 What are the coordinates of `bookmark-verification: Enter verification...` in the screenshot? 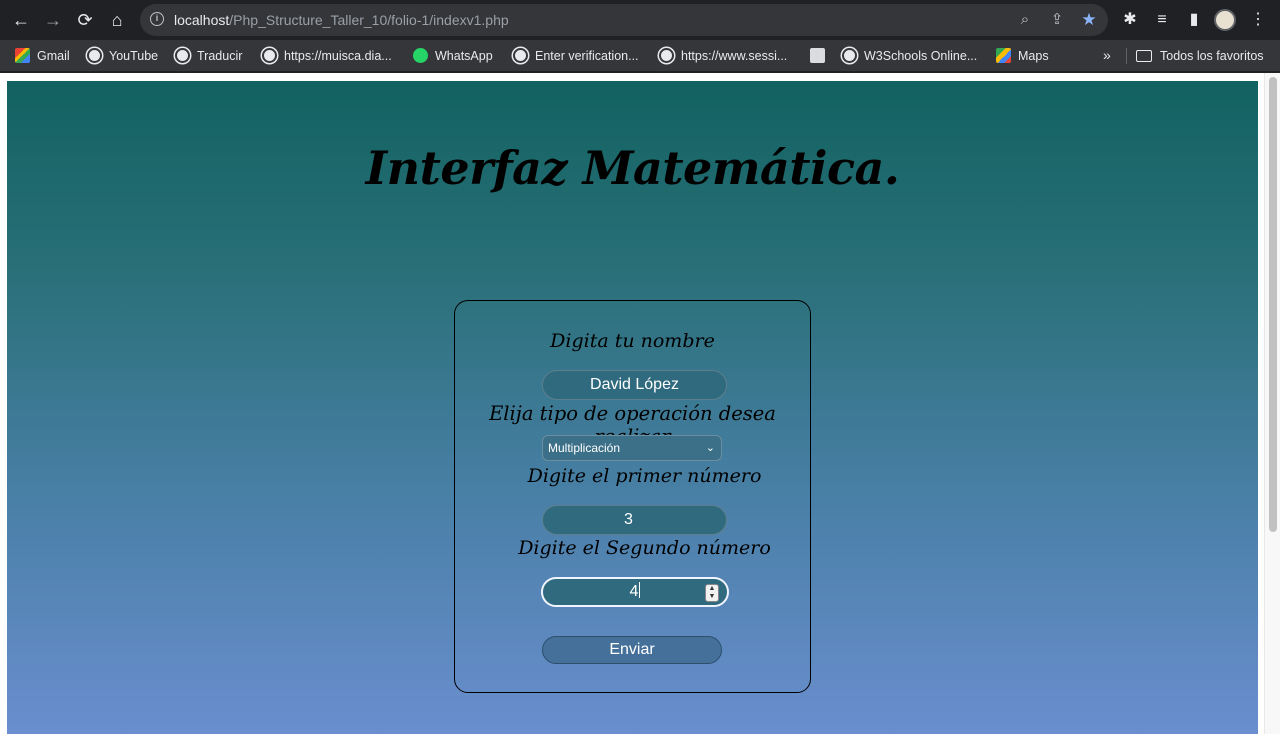 It's located at (576, 56).